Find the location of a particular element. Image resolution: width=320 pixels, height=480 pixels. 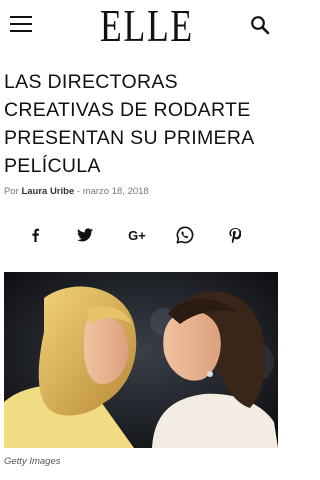

share-bar: G+ is located at coordinates (142, 235).